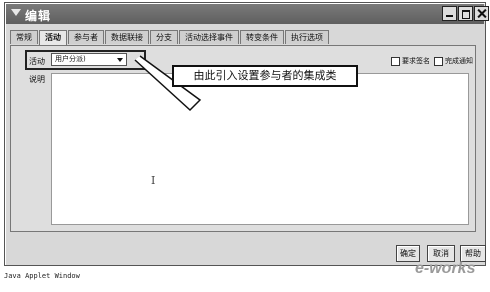 This screenshot has width=490, height=292. What do you see at coordinates (42, 276) in the screenshot?
I see `applet-status-bar: Java Applet Window` at bounding box center [42, 276].